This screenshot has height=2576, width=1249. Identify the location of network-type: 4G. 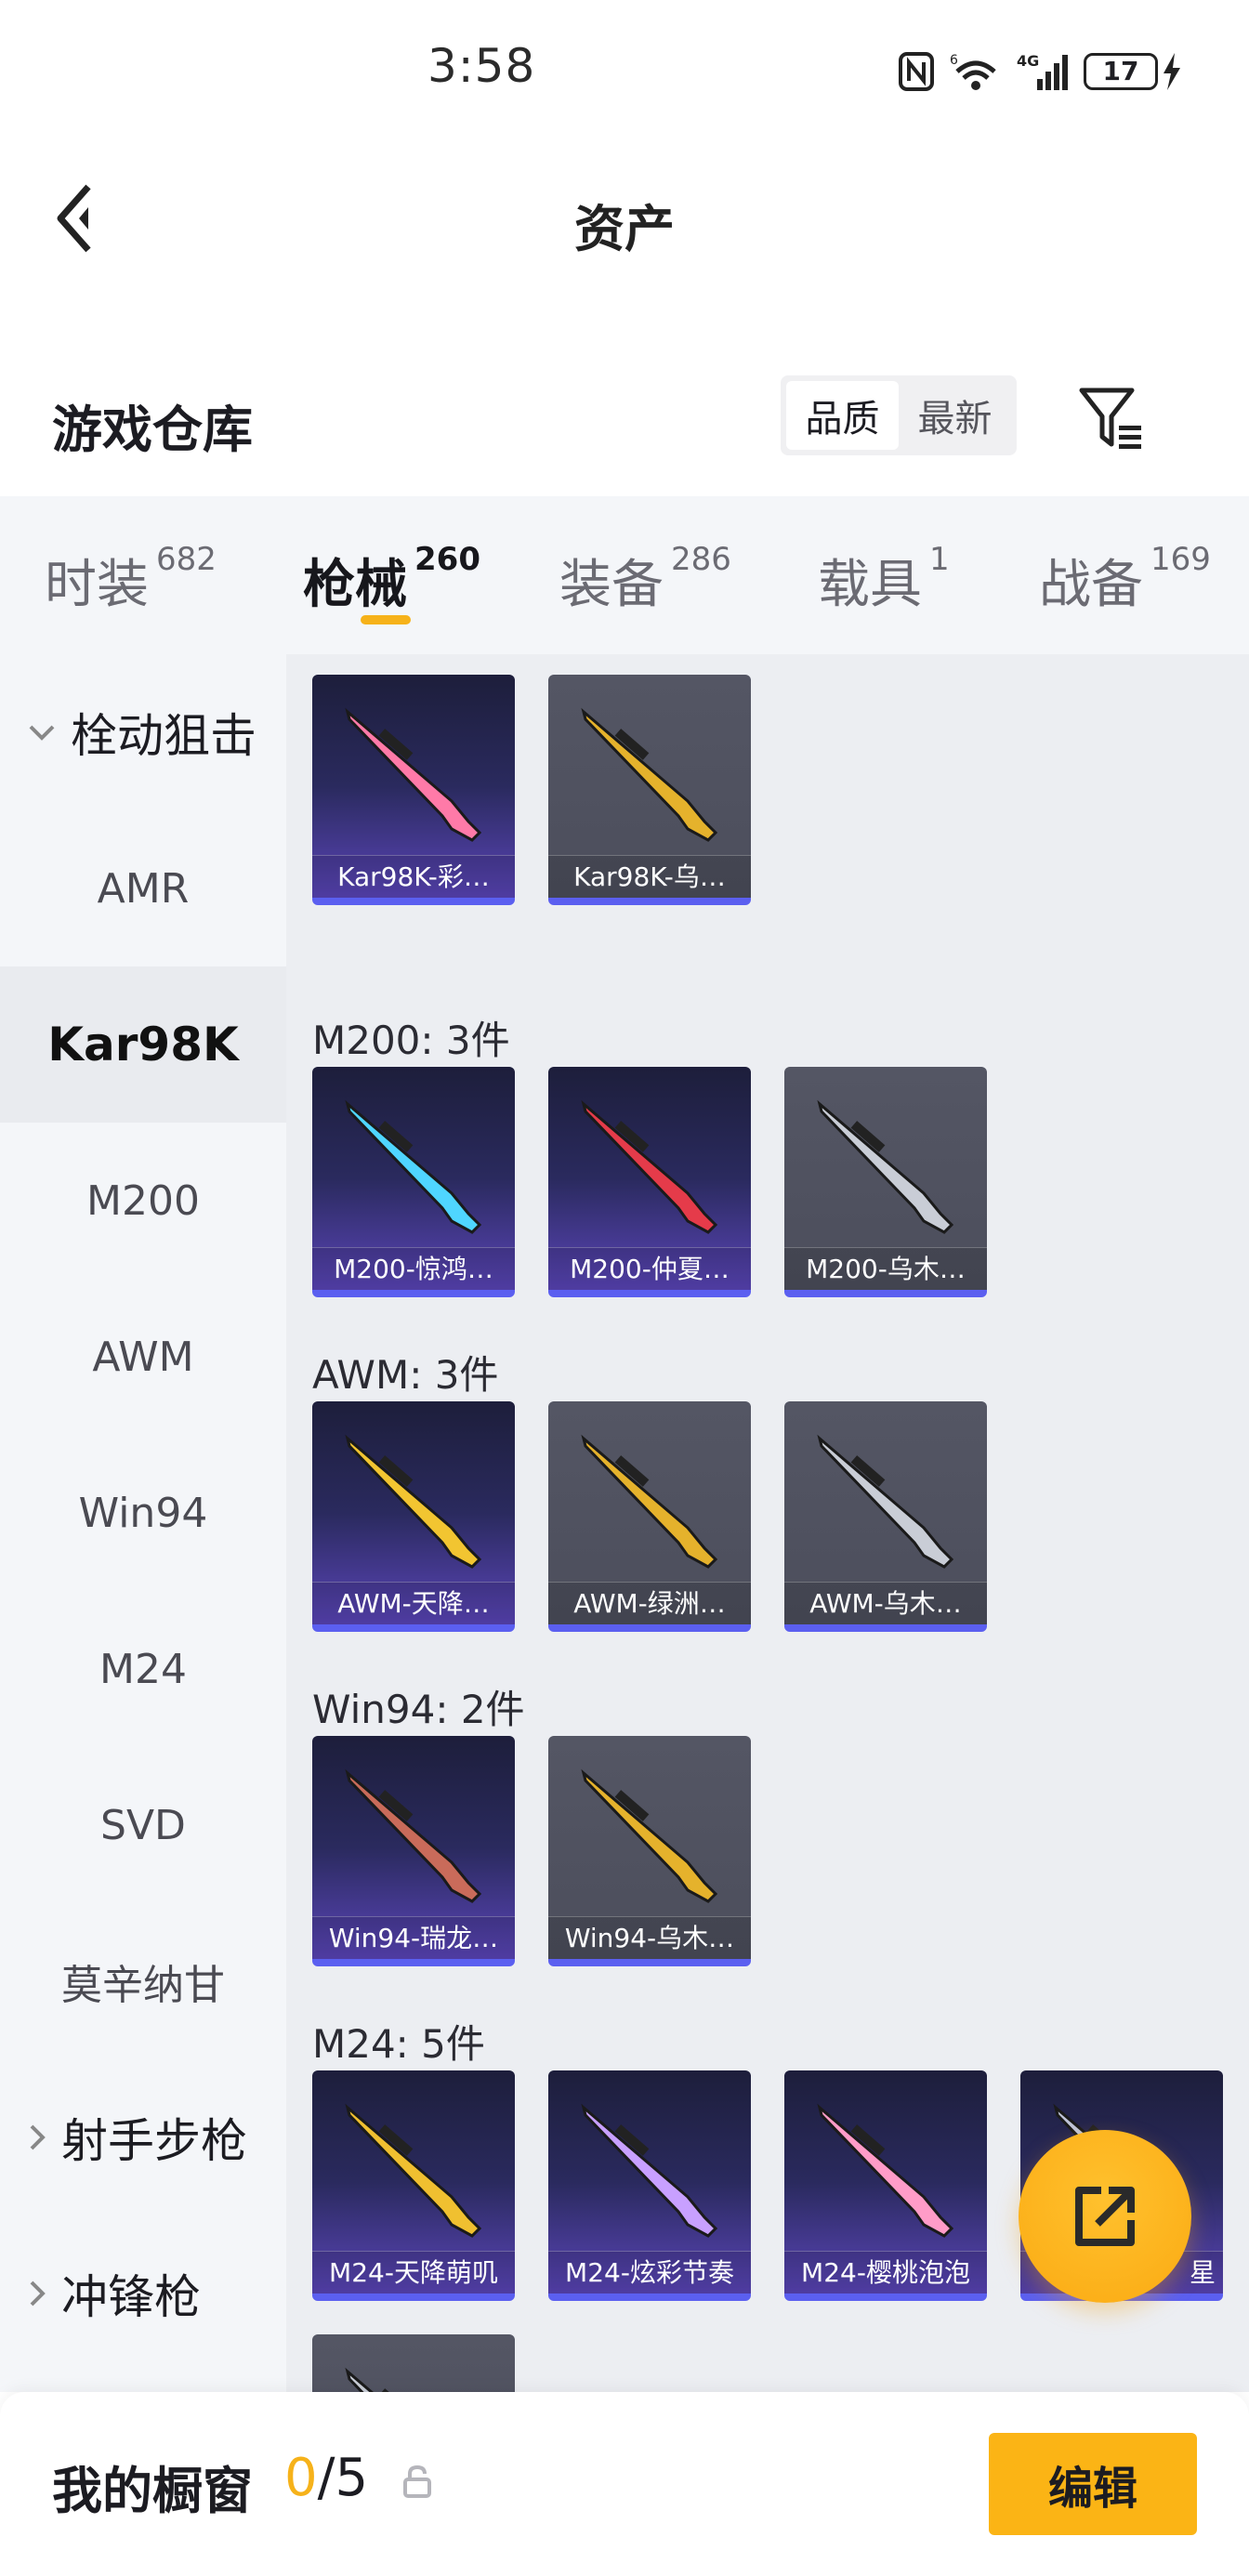
(1028, 61).